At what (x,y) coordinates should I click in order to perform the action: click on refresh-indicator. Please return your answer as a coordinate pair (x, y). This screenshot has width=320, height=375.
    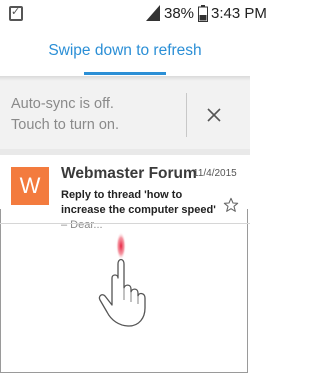
    Looking at the image, I should click on (125, 73).